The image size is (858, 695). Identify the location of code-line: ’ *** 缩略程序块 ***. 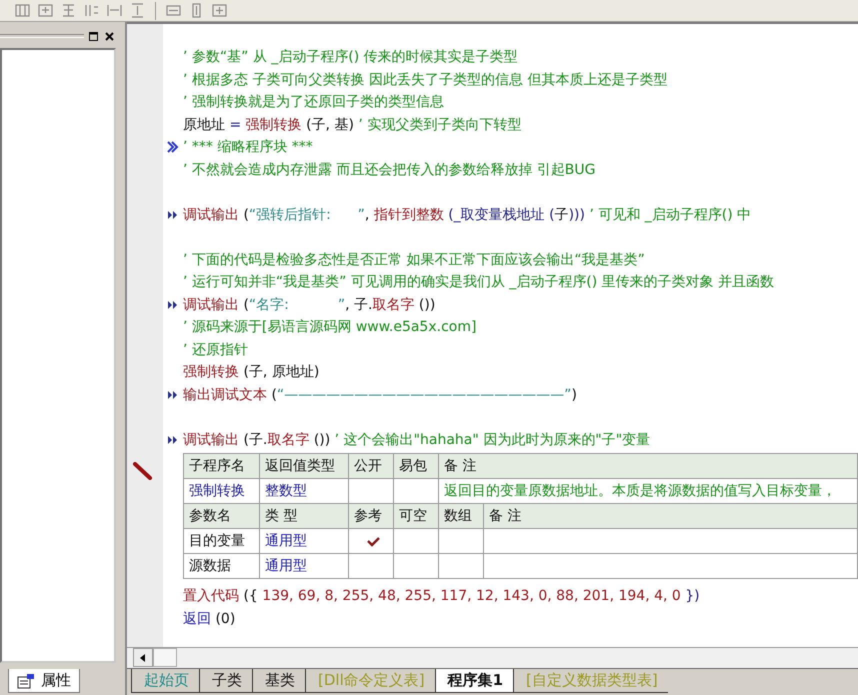
(248, 147).